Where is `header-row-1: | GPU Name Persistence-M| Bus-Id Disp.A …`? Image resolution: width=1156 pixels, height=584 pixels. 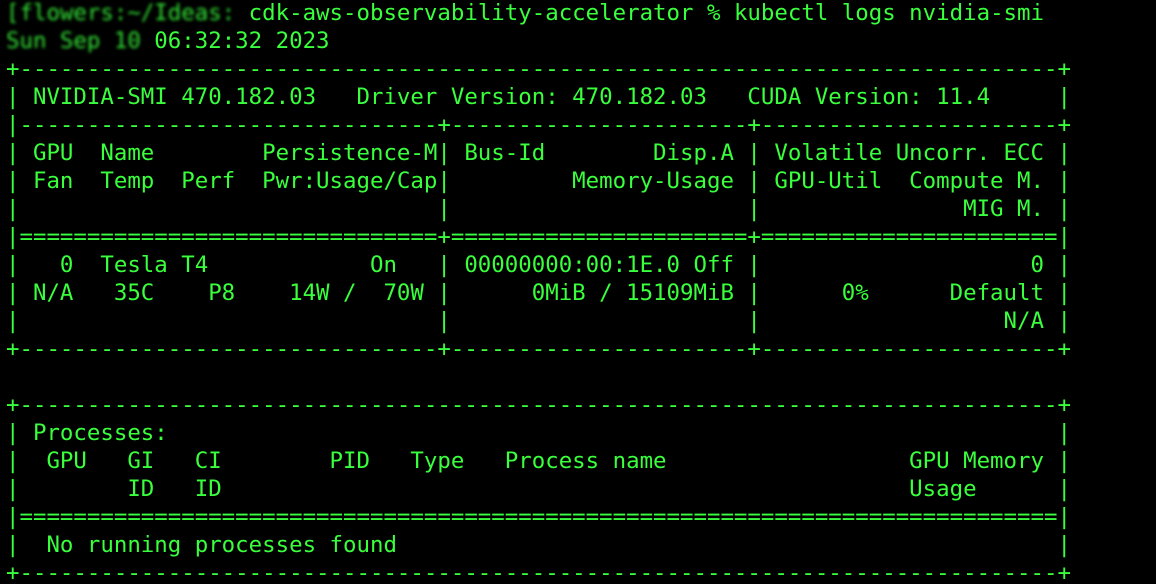 header-row-1: | GPU Name Persistence-M| Bus-Id Disp.A … is located at coordinates (538, 153).